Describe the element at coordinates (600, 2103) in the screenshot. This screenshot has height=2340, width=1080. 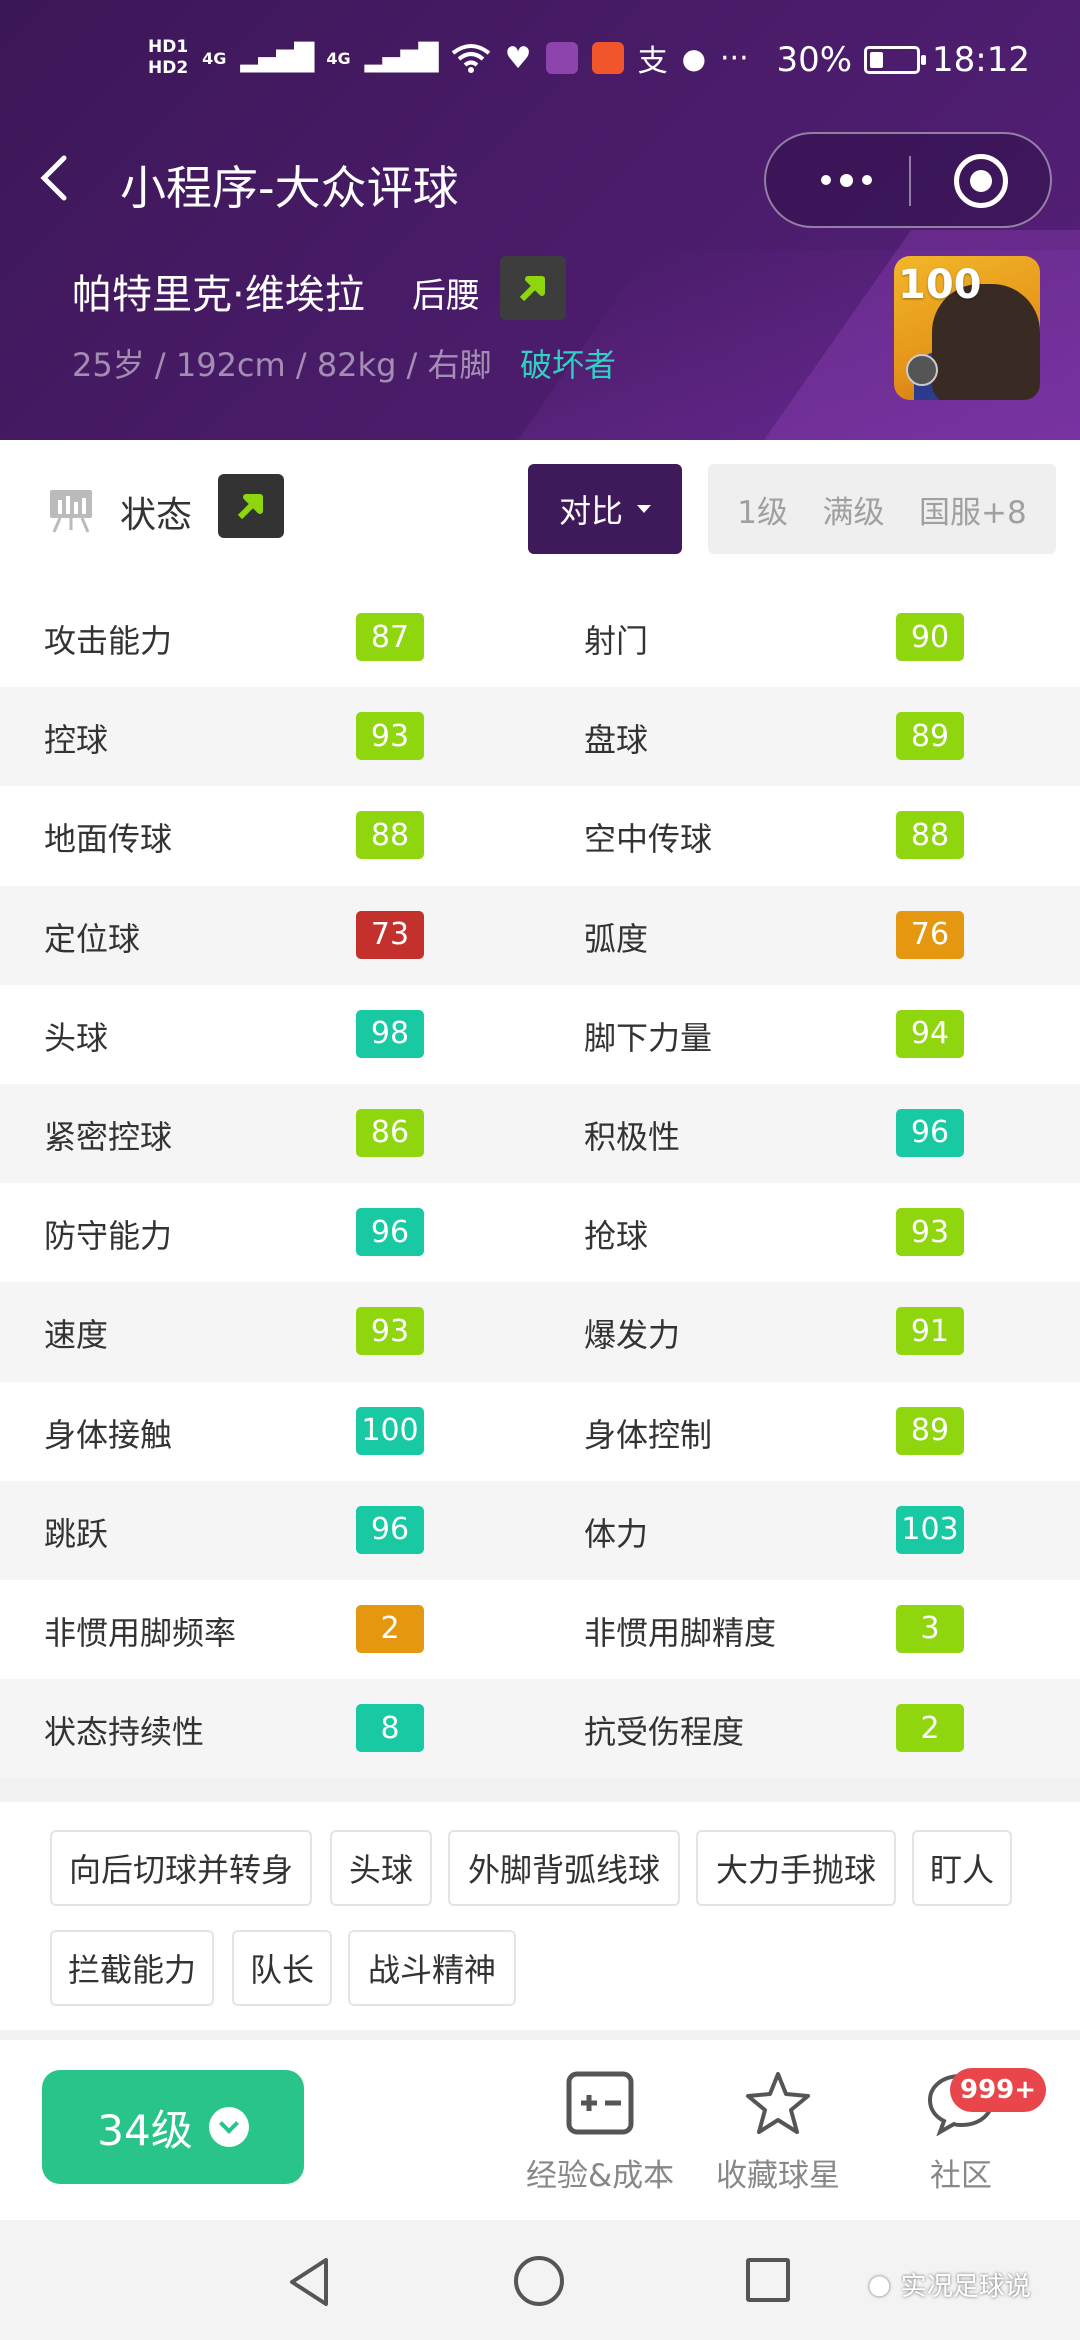
I see `plus-minus-icon` at that location.